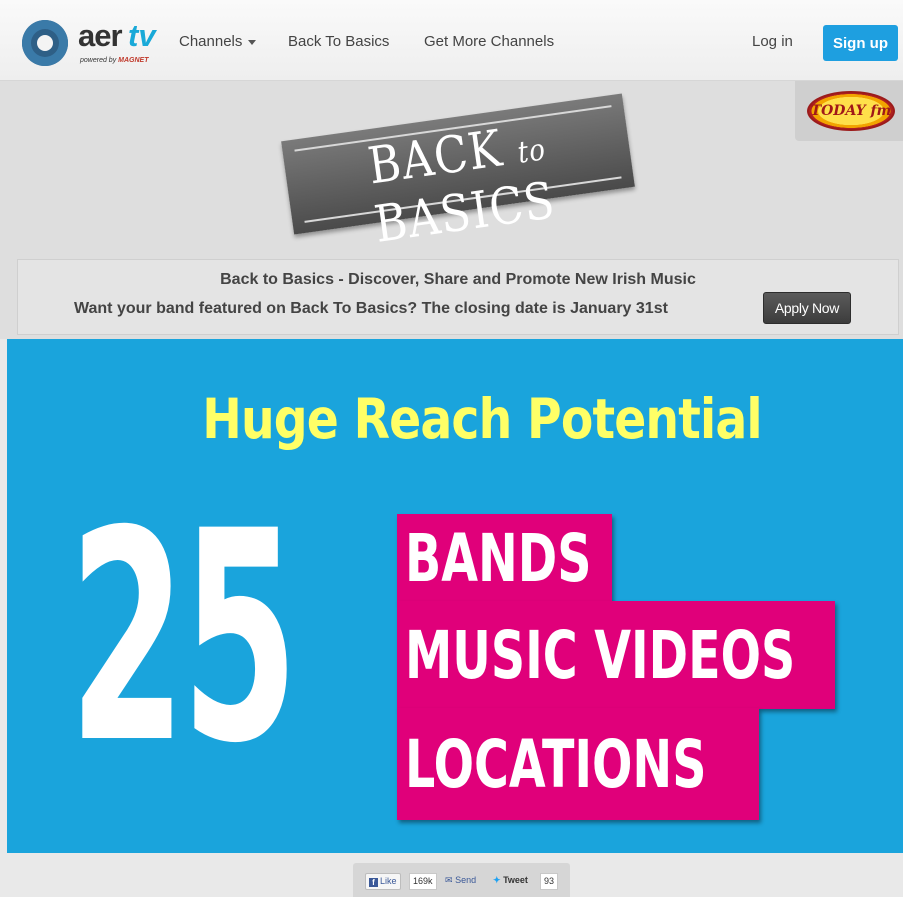 The image size is (903, 897). I want to click on hero-item-locations: LOCATIONS, so click(578, 764).